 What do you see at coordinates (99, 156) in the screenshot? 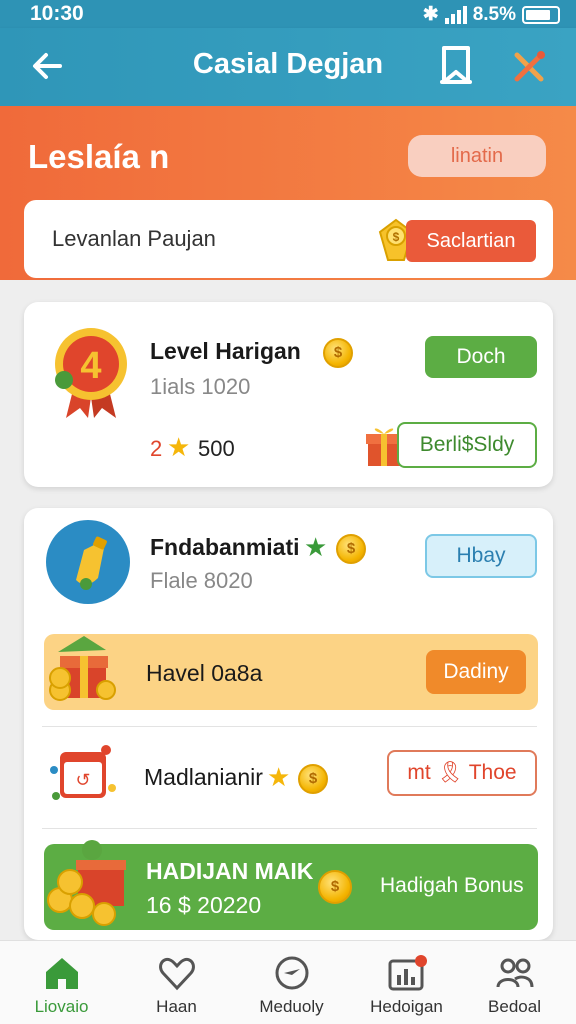
I see `banner-title: Leslaía n` at bounding box center [99, 156].